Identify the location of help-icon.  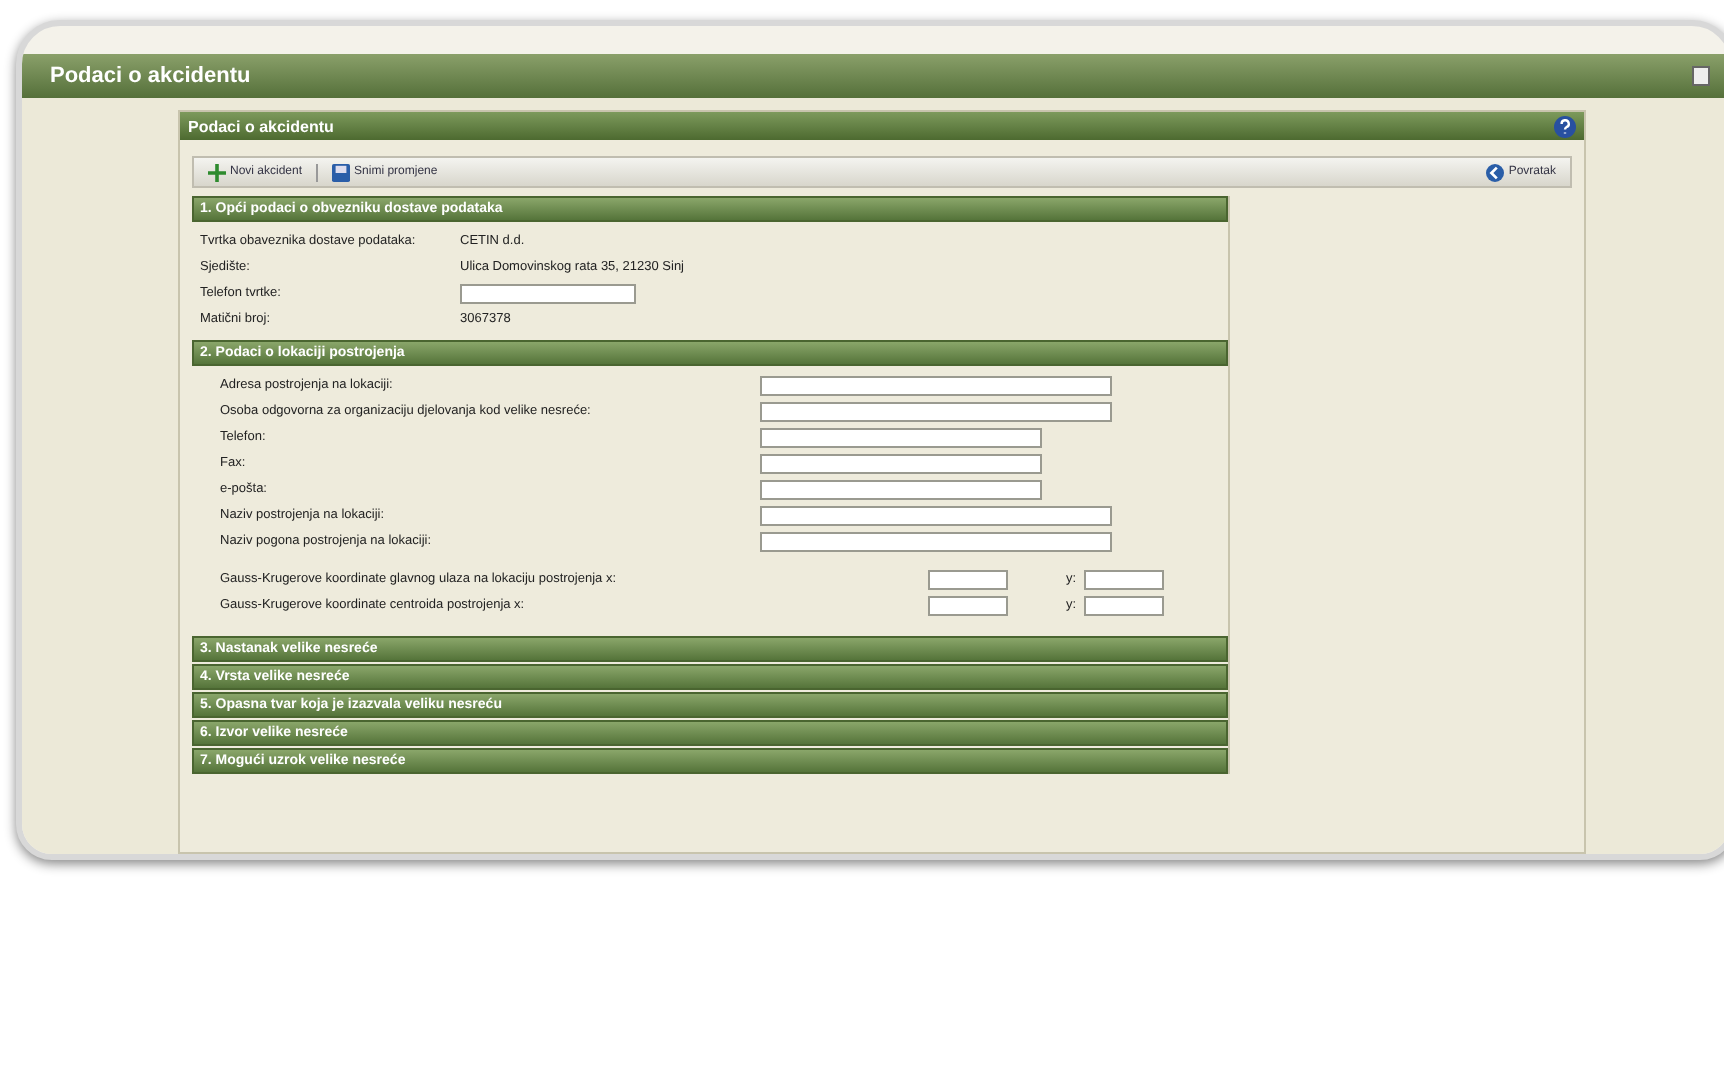
(1565, 126).